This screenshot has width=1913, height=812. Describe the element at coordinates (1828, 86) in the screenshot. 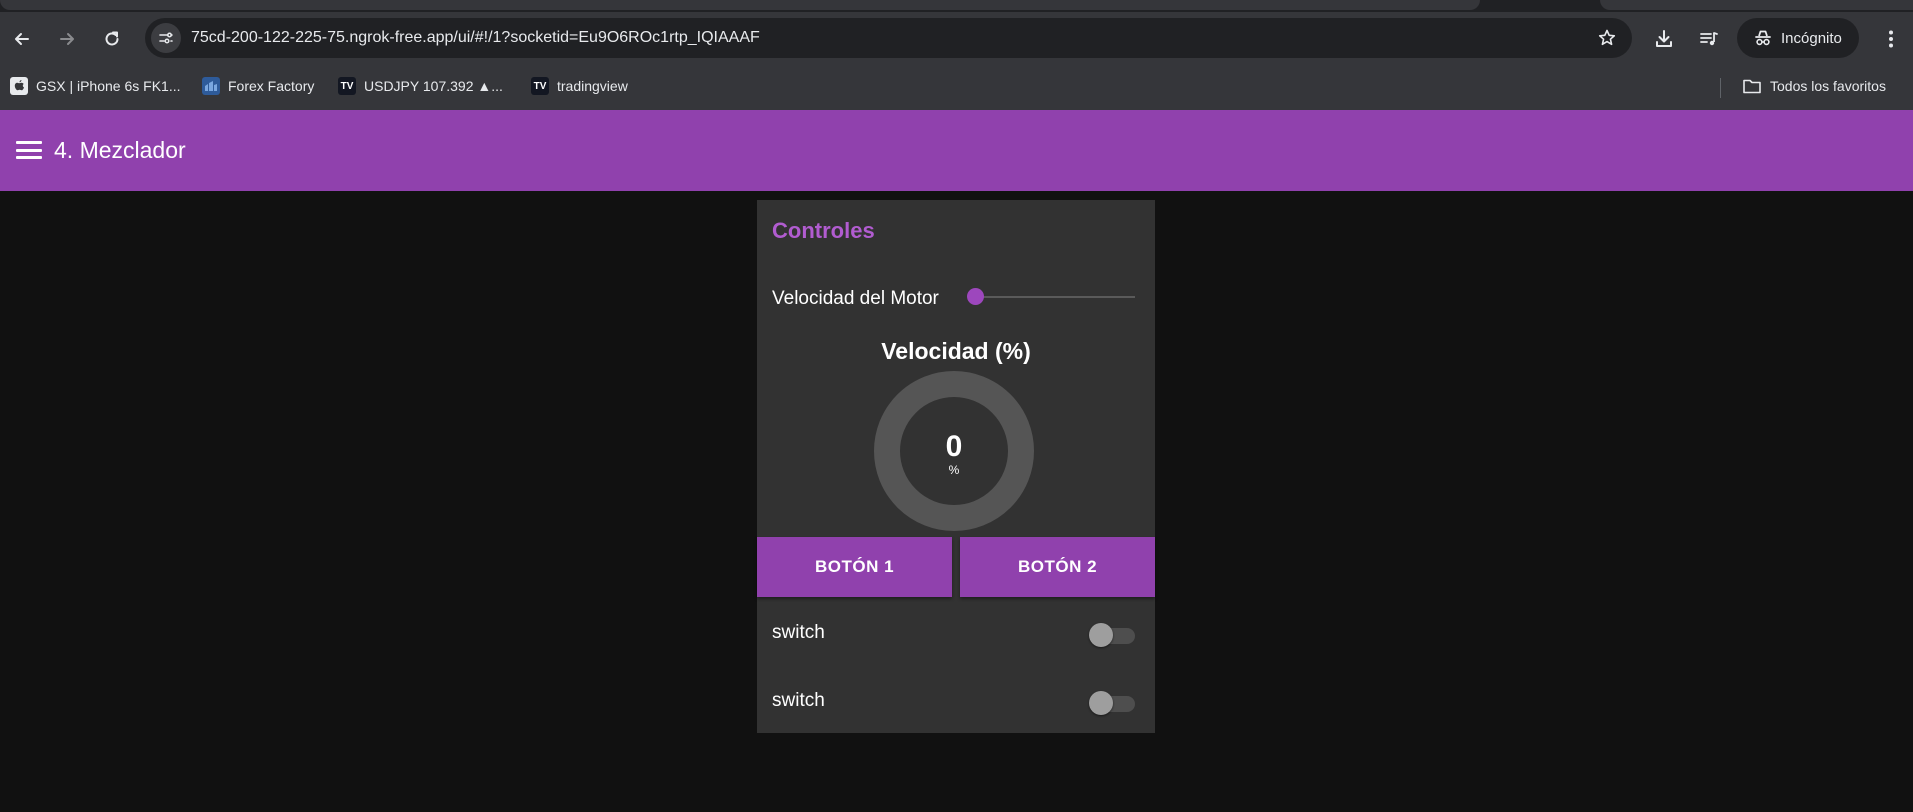

I see `all-bookmarks-label: Todos los favoritos` at that location.